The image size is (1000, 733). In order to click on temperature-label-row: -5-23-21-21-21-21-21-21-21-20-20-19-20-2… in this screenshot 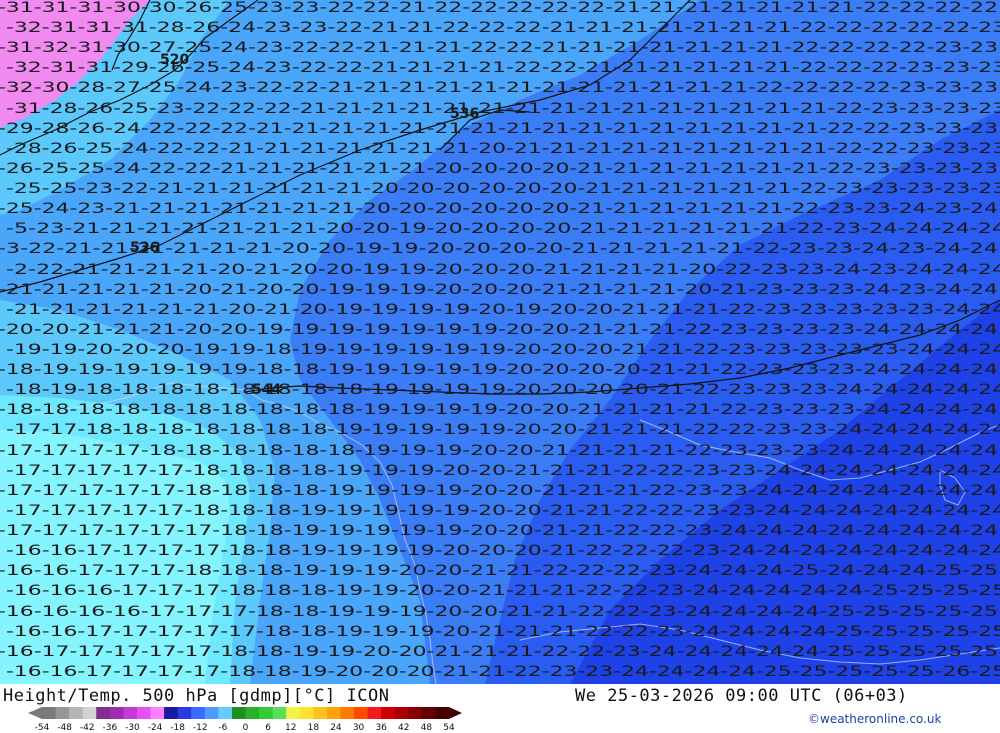, I will do `click(503, 229)`.